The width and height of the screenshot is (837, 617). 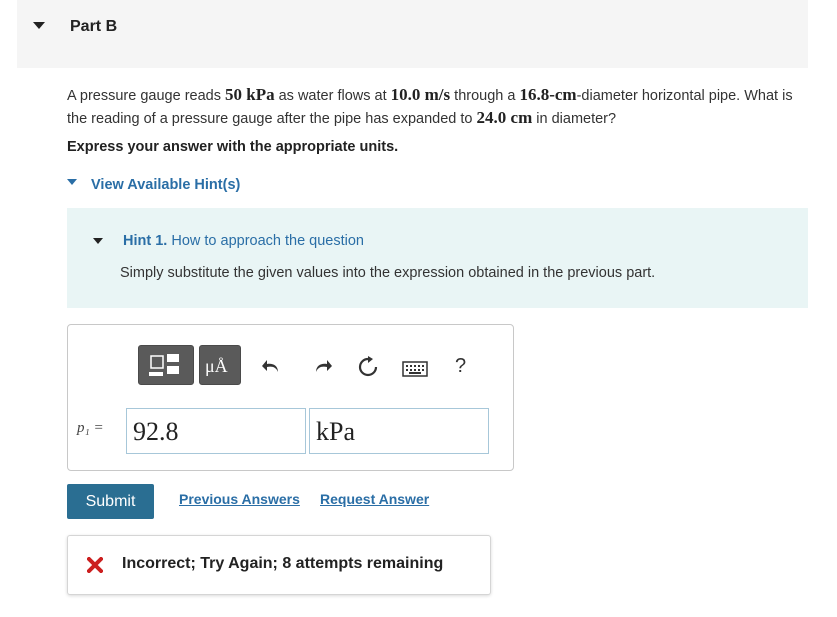 What do you see at coordinates (574, 119) in the screenshot?
I see `question-segment: in diameter?` at bounding box center [574, 119].